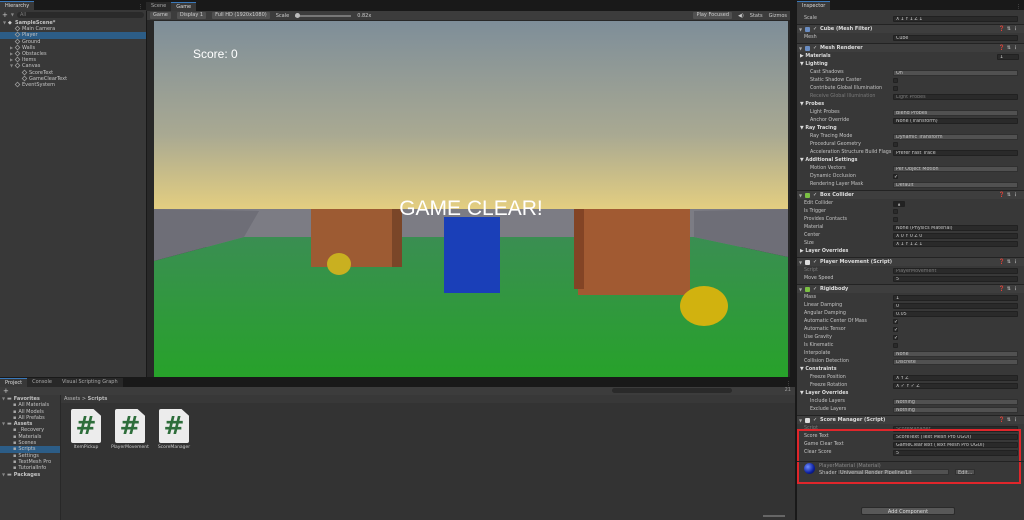 This screenshot has width=1024, height=520. Describe the element at coordinates (1008, 57) in the screenshot. I see `section-count: 1` at that location.